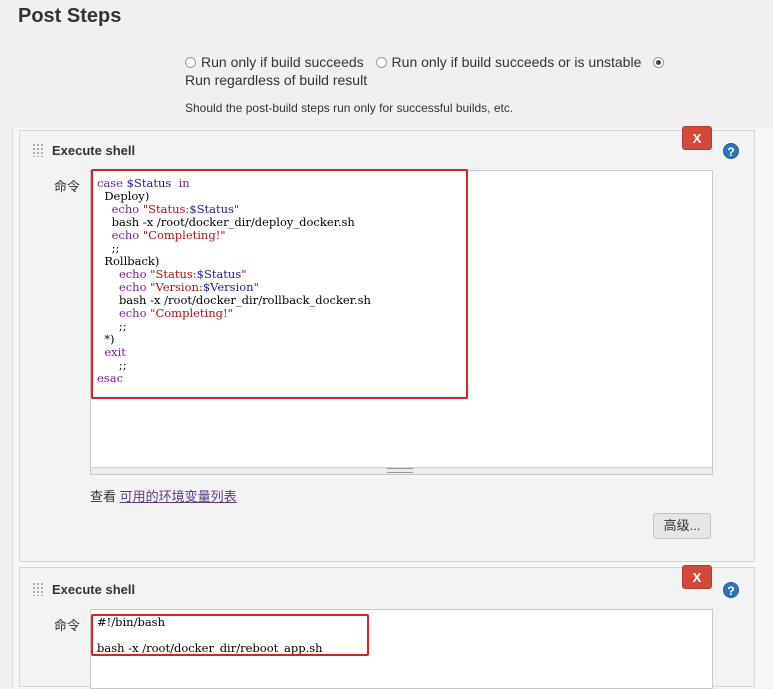 This screenshot has width=773, height=689. What do you see at coordinates (230, 635) in the screenshot?
I see `highlight-box` at bounding box center [230, 635].